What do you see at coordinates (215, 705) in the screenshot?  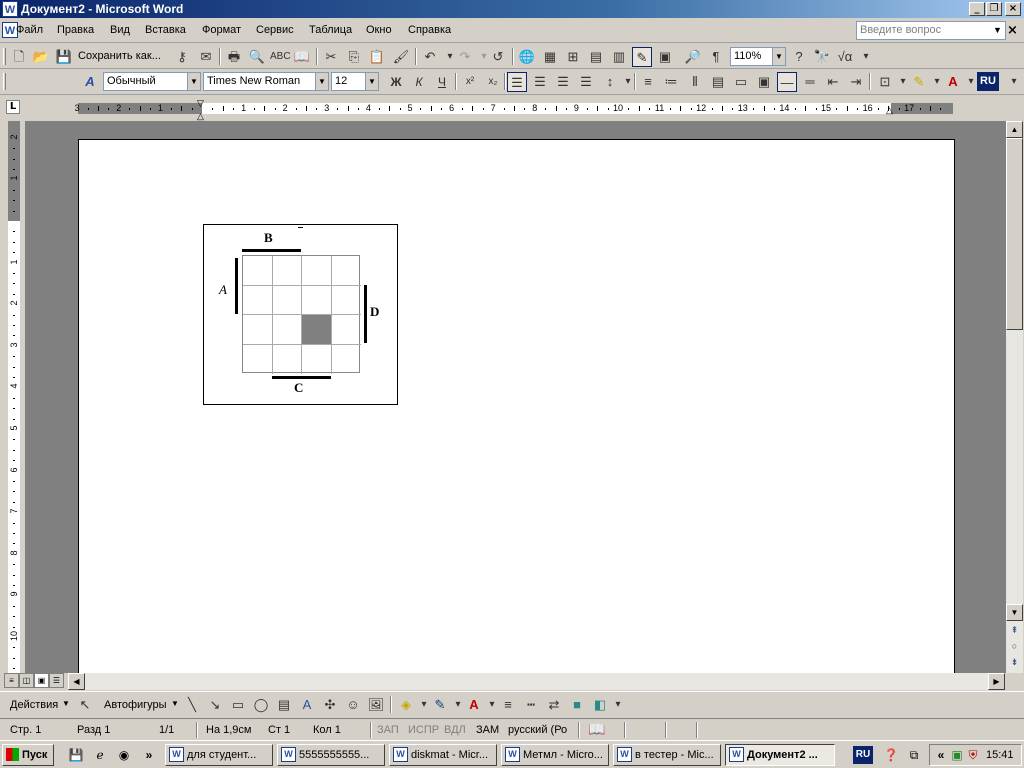 I see `arrow-tool-icon: ↘` at bounding box center [215, 705].